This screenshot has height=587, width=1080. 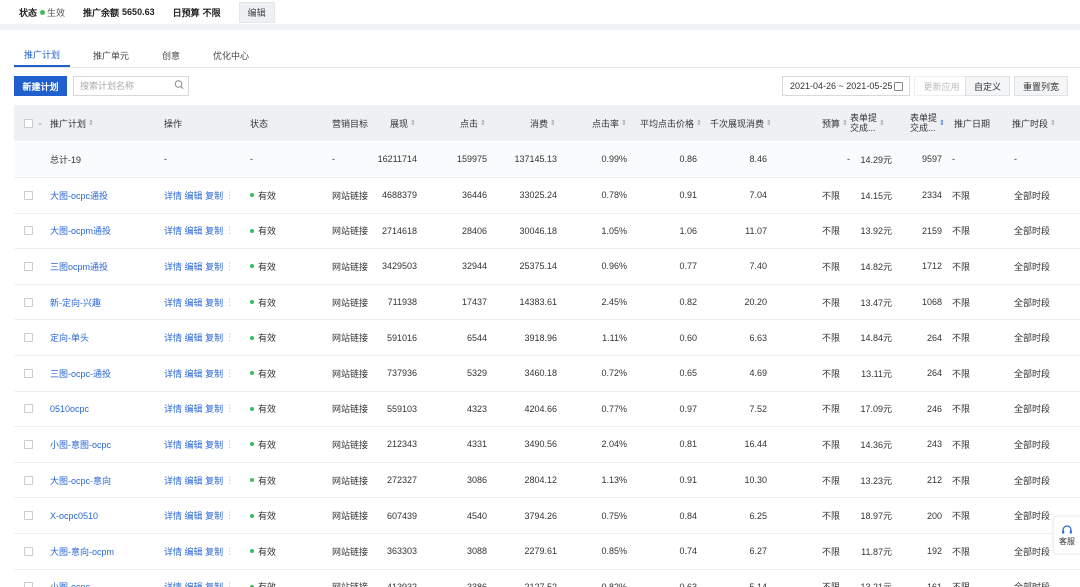 What do you see at coordinates (941, 86) in the screenshot?
I see `update-apply-button: 更新应用` at bounding box center [941, 86].